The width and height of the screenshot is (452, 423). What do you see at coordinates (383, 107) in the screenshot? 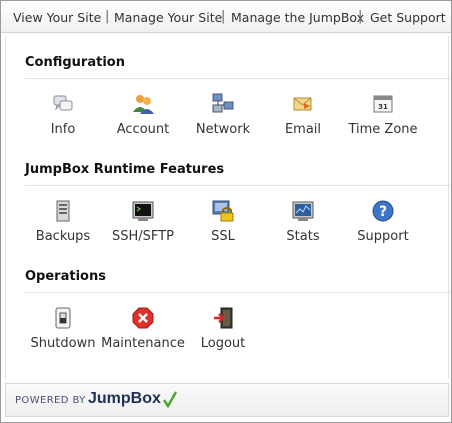
I see `calendar-day: 31` at bounding box center [383, 107].